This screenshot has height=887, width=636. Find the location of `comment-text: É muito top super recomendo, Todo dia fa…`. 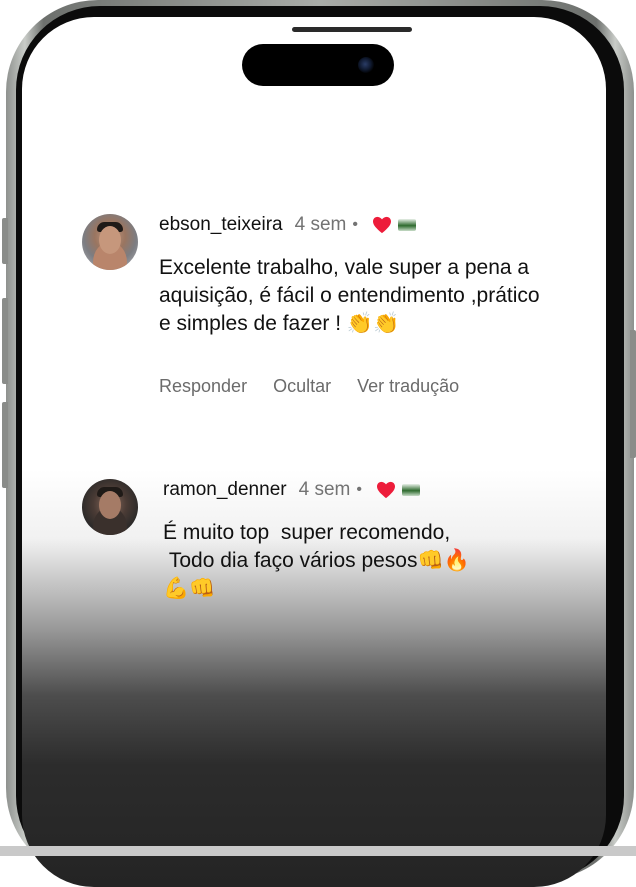

comment-text: É muito top super recomendo, Todo dia fa… is located at coordinates (316, 560).